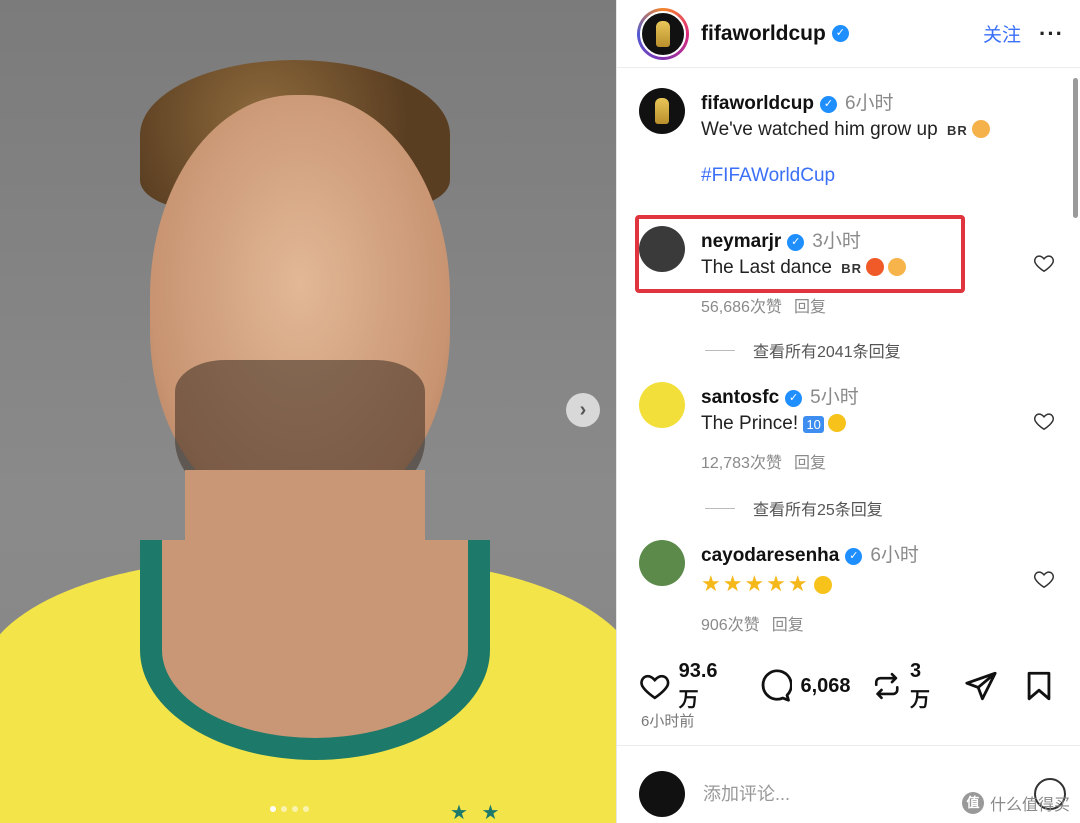  I want to click on view-replies-button: 查看所有2041条回复, so click(803, 350).